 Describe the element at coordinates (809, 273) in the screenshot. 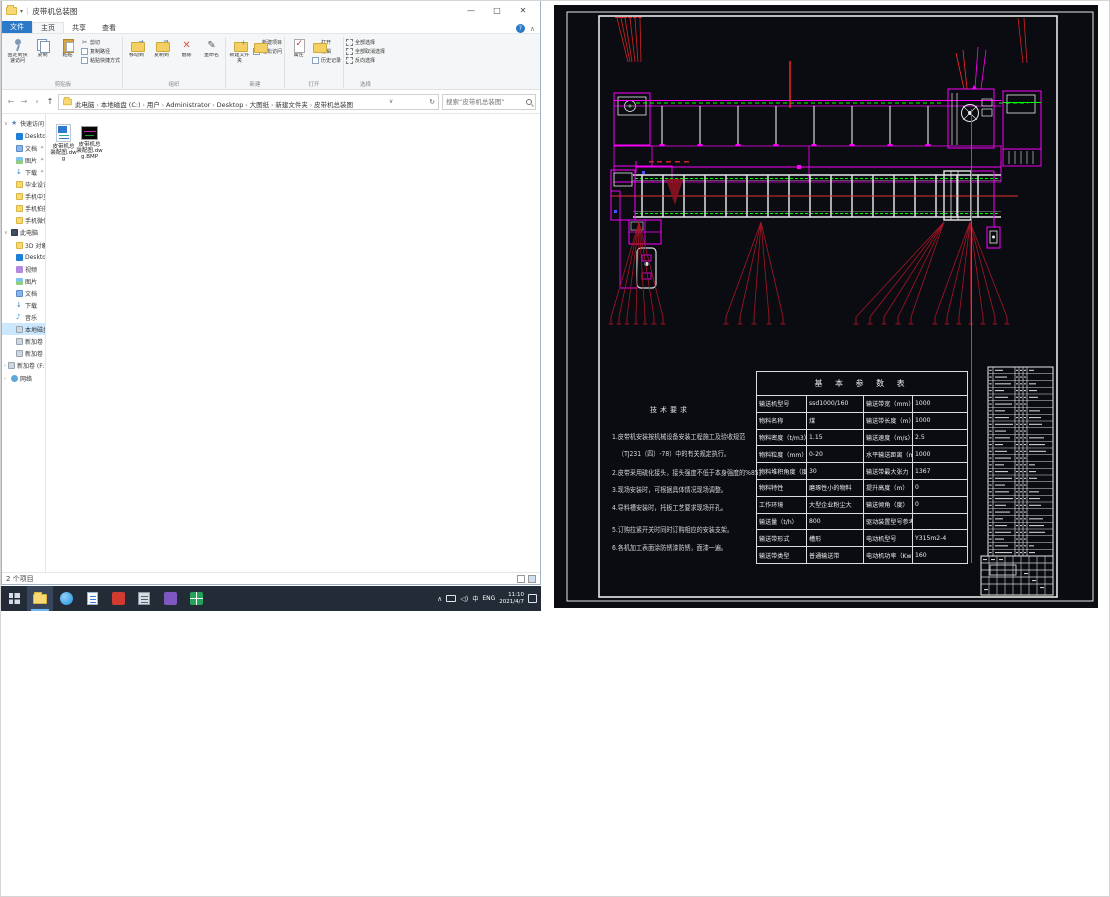

I see `leader-line-fans` at that location.